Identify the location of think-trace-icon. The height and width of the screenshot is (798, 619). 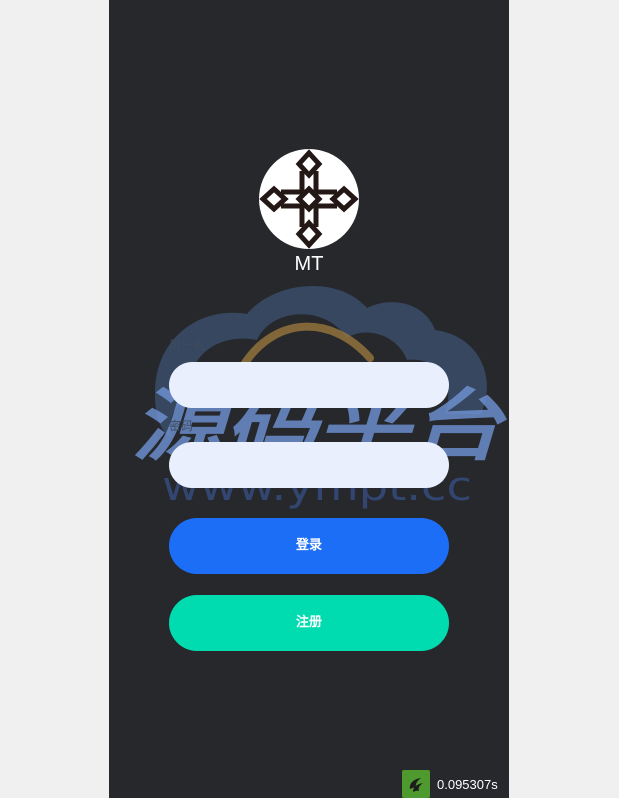
(416, 784).